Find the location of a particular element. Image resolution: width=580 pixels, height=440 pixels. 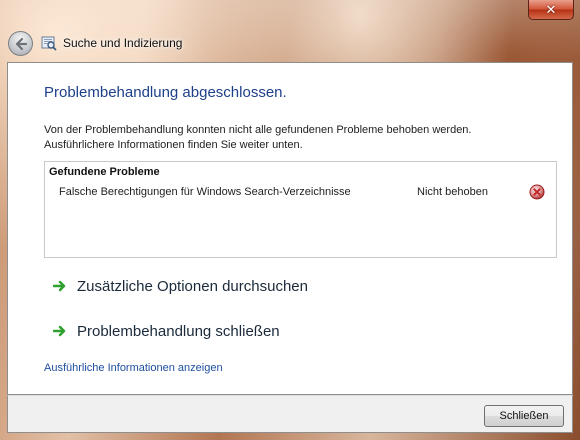

back-button is located at coordinates (20, 43).